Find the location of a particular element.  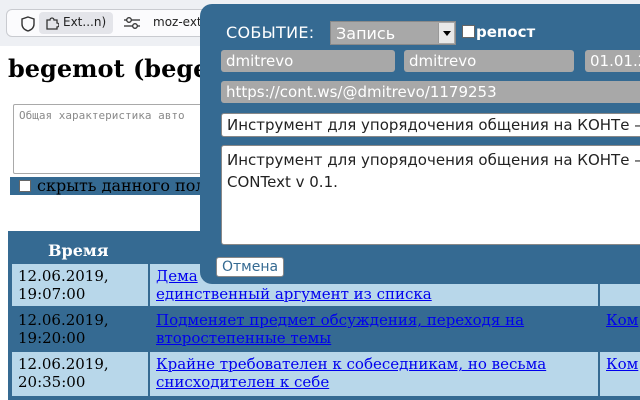

url-field: https://cont.ws/@dmitrevo/1179253 is located at coordinates (430, 92).